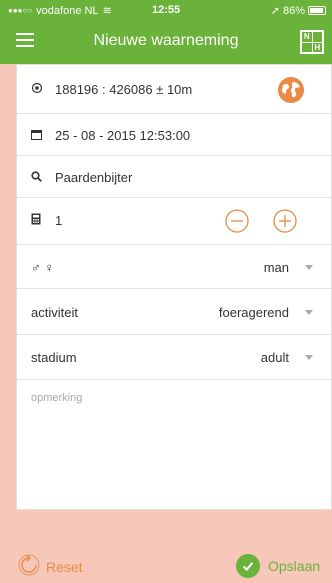 Image resolution: width=332 pixels, height=583 pixels. Describe the element at coordinates (123, 135) in the screenshot. I see `datetime-value: 25 - 08 - 2015 12:53:00` at that location.